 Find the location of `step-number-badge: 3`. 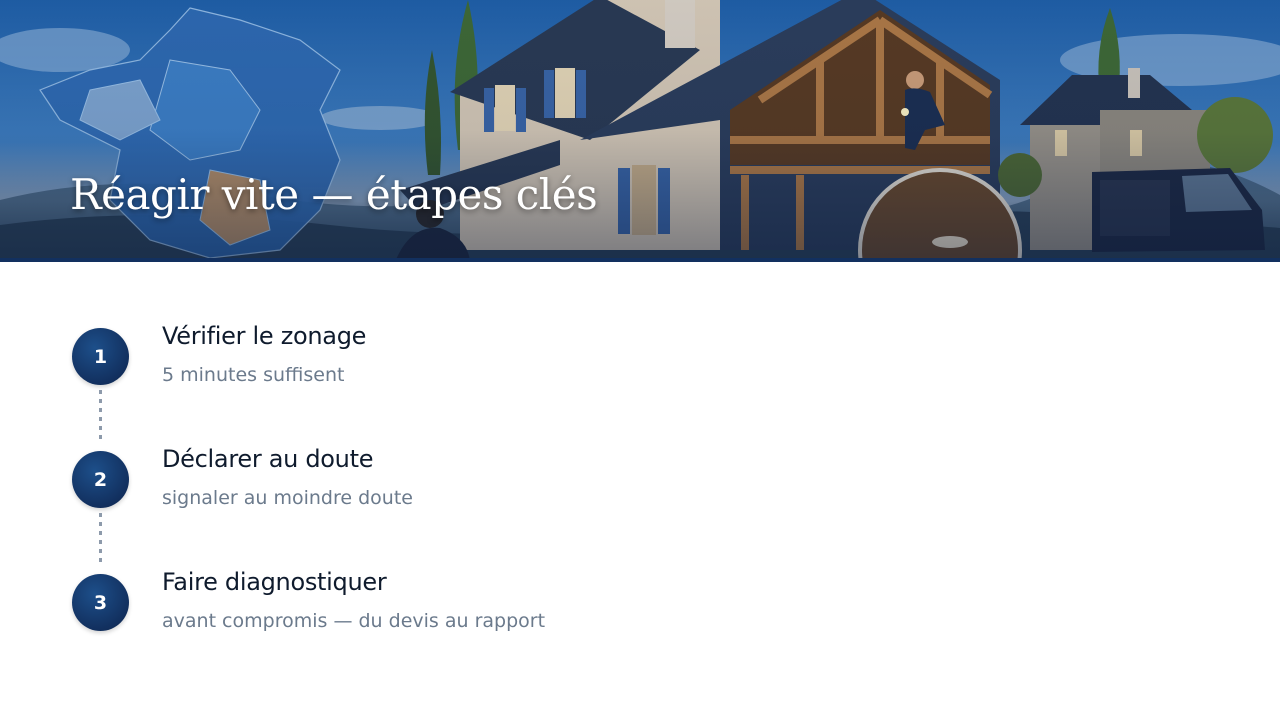

step-number-badge: 3 is located at coordinates (100, 602).